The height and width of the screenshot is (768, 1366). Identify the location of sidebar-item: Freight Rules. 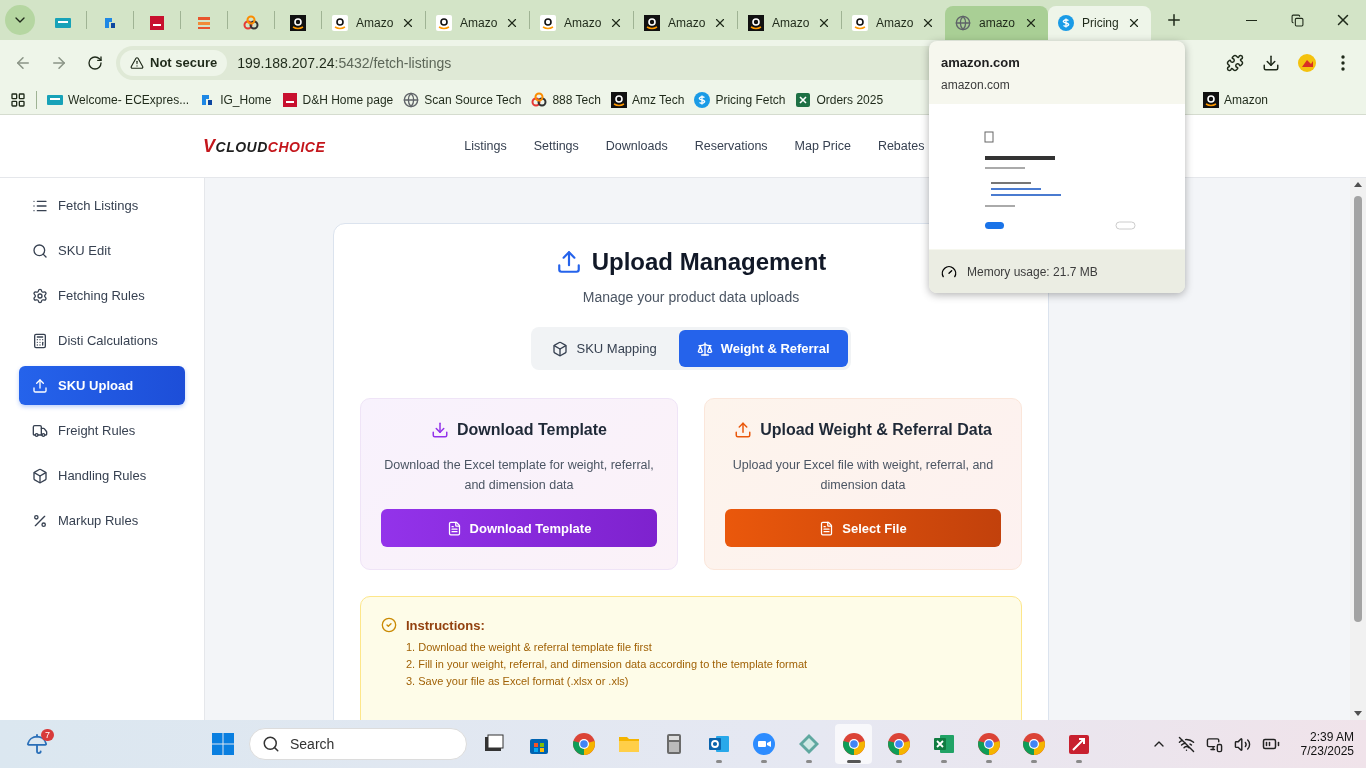
(102, 430).